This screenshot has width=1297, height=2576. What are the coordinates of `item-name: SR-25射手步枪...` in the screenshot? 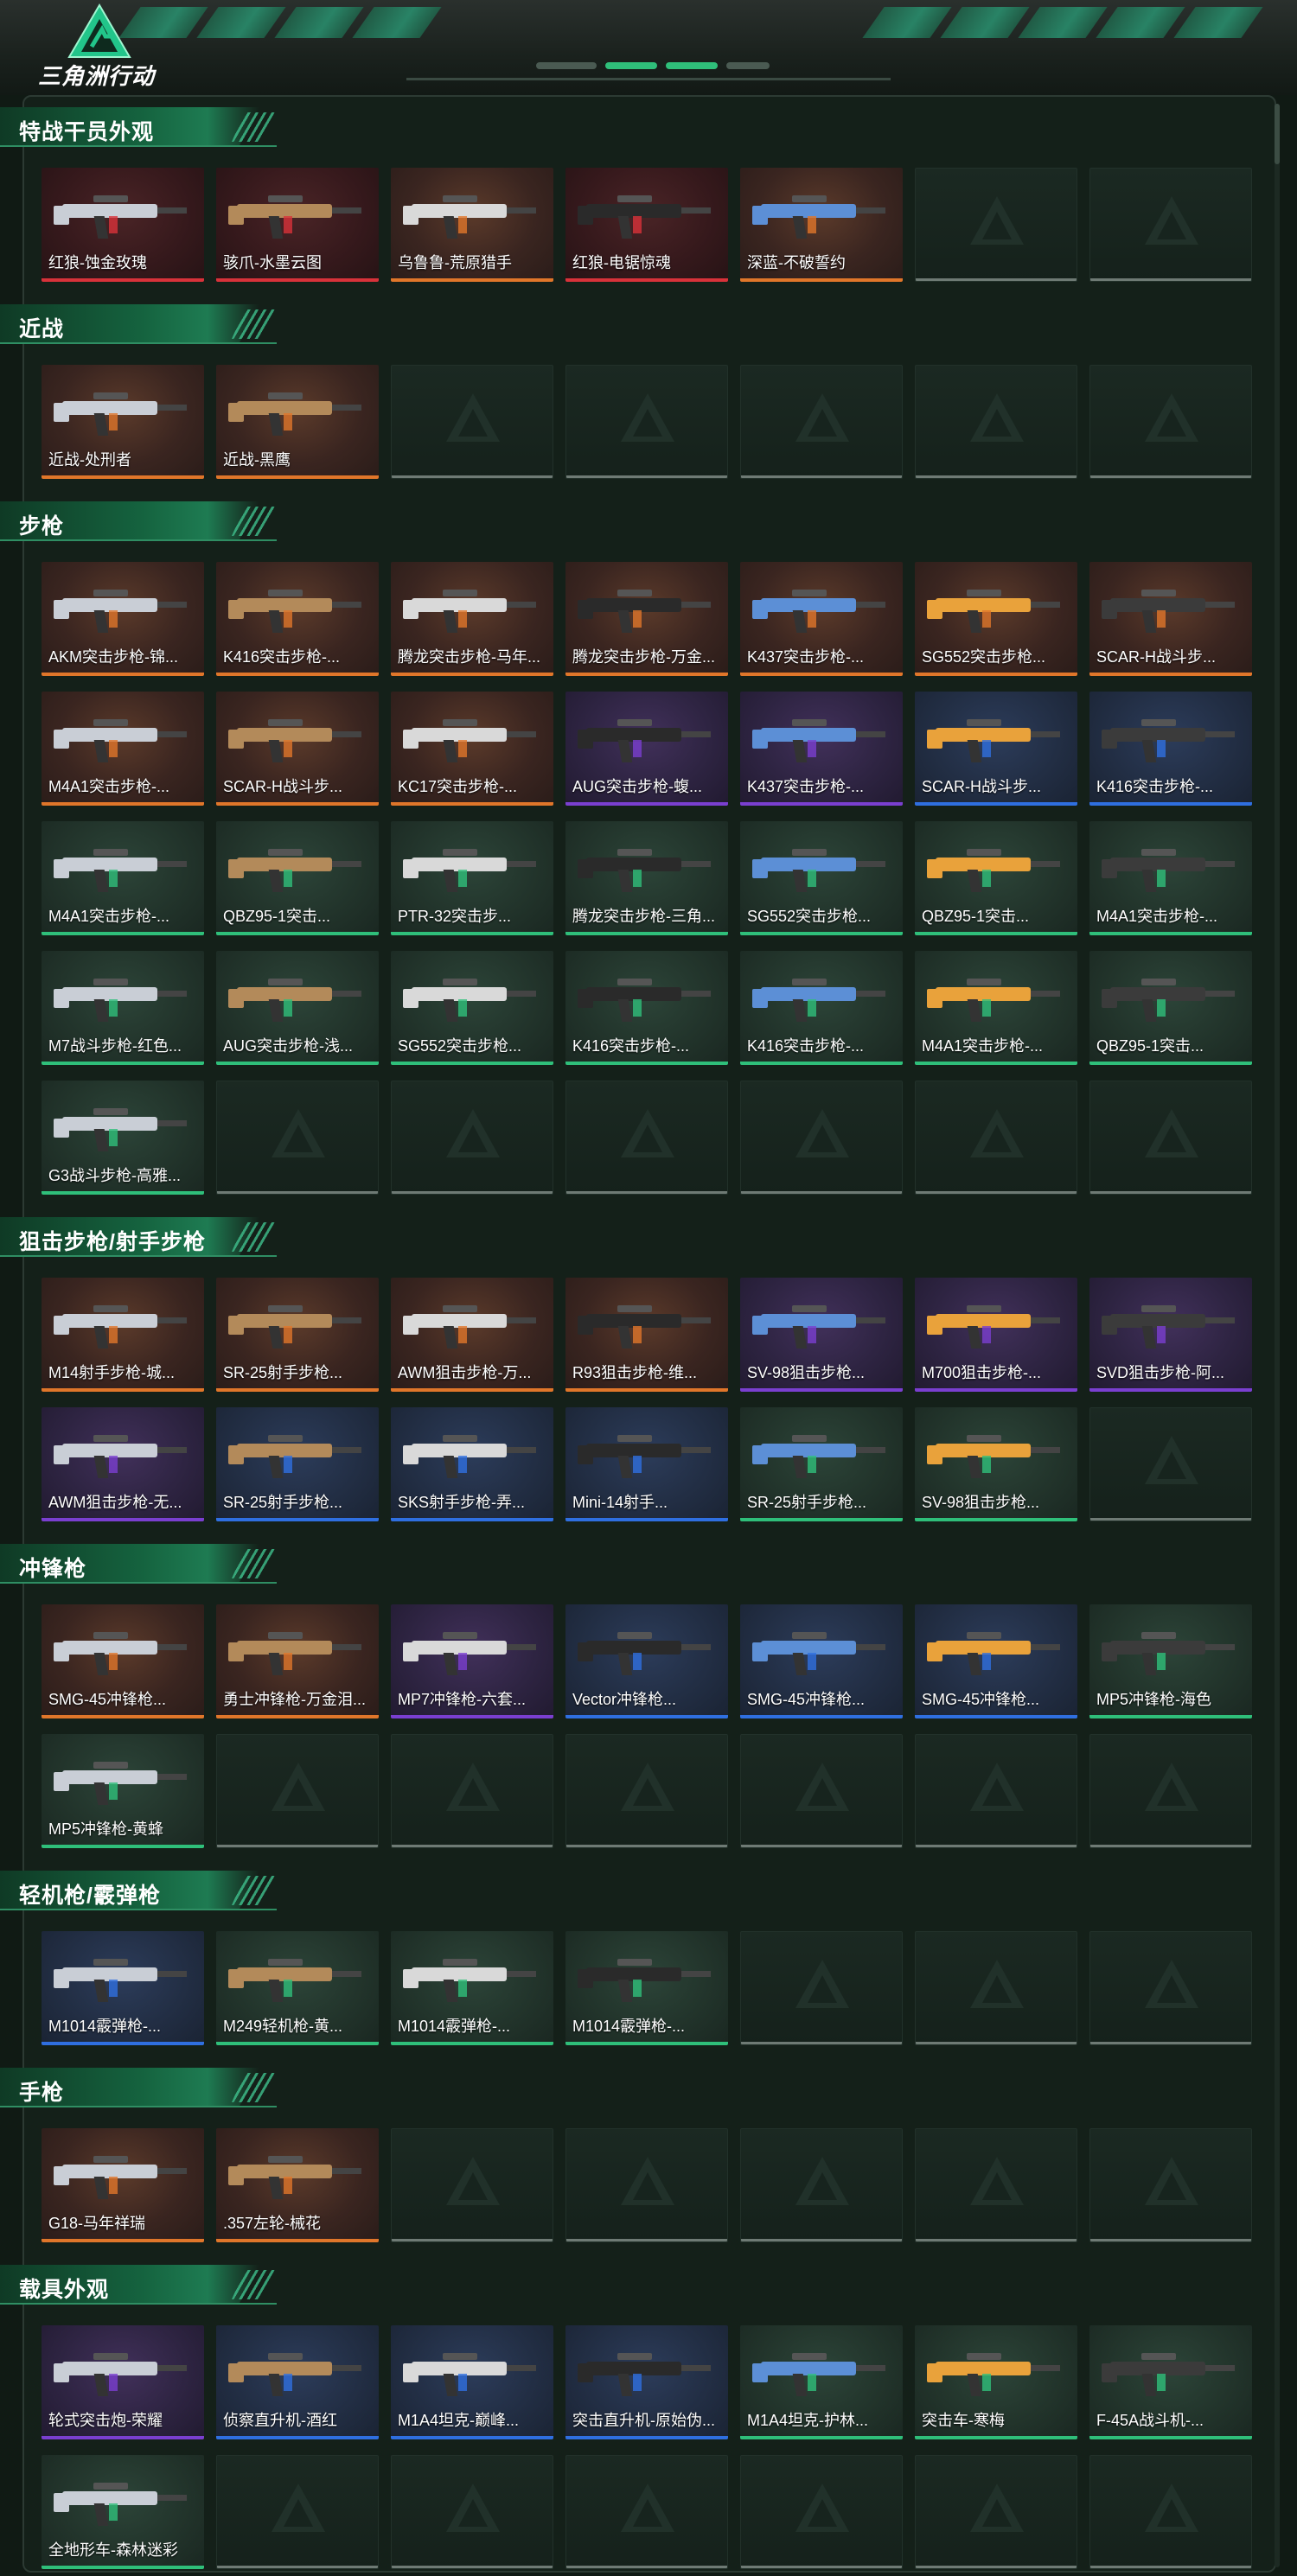 It's located at (807, 1502).